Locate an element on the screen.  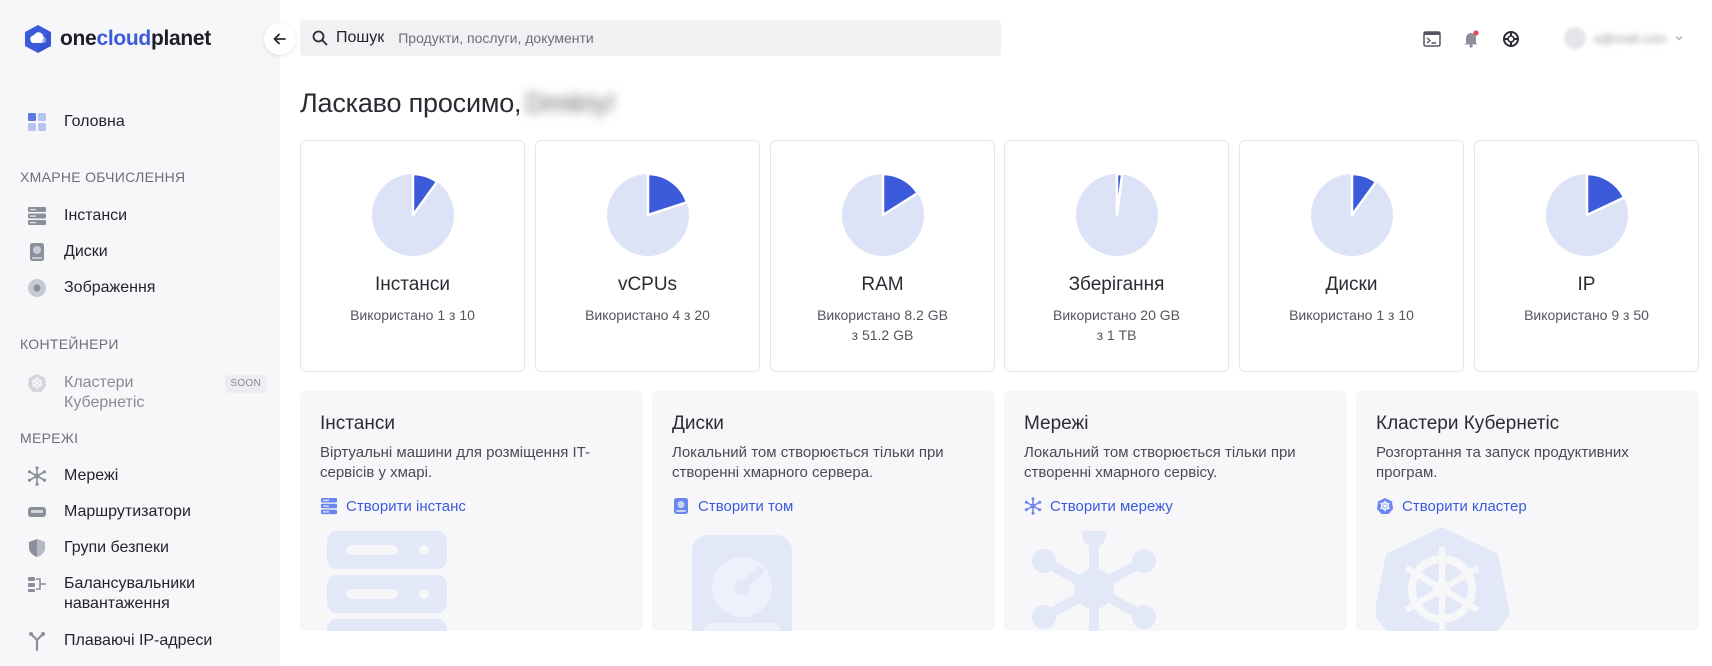
create-volume-link: Створити том is located at coordinates (732, 506).